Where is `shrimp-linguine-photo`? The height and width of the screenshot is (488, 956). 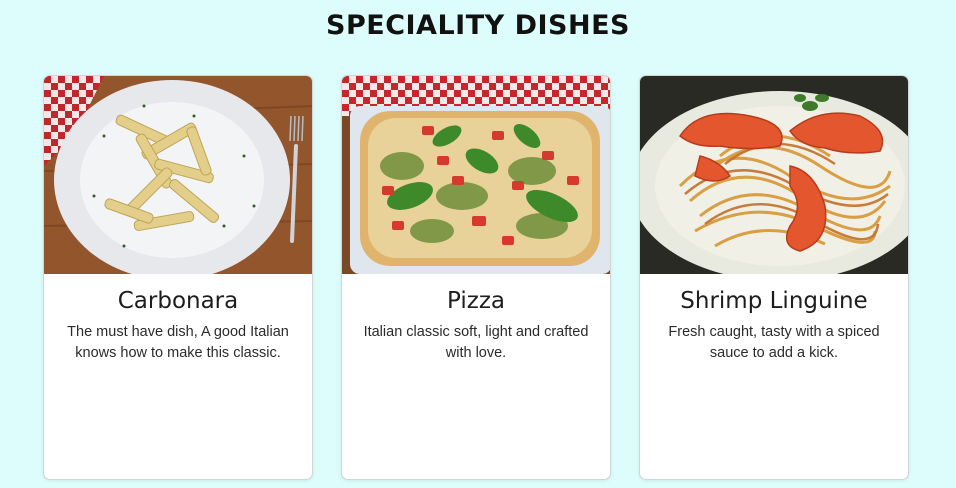 shrimp-linguine-photo is located at coordinates (774, 175).